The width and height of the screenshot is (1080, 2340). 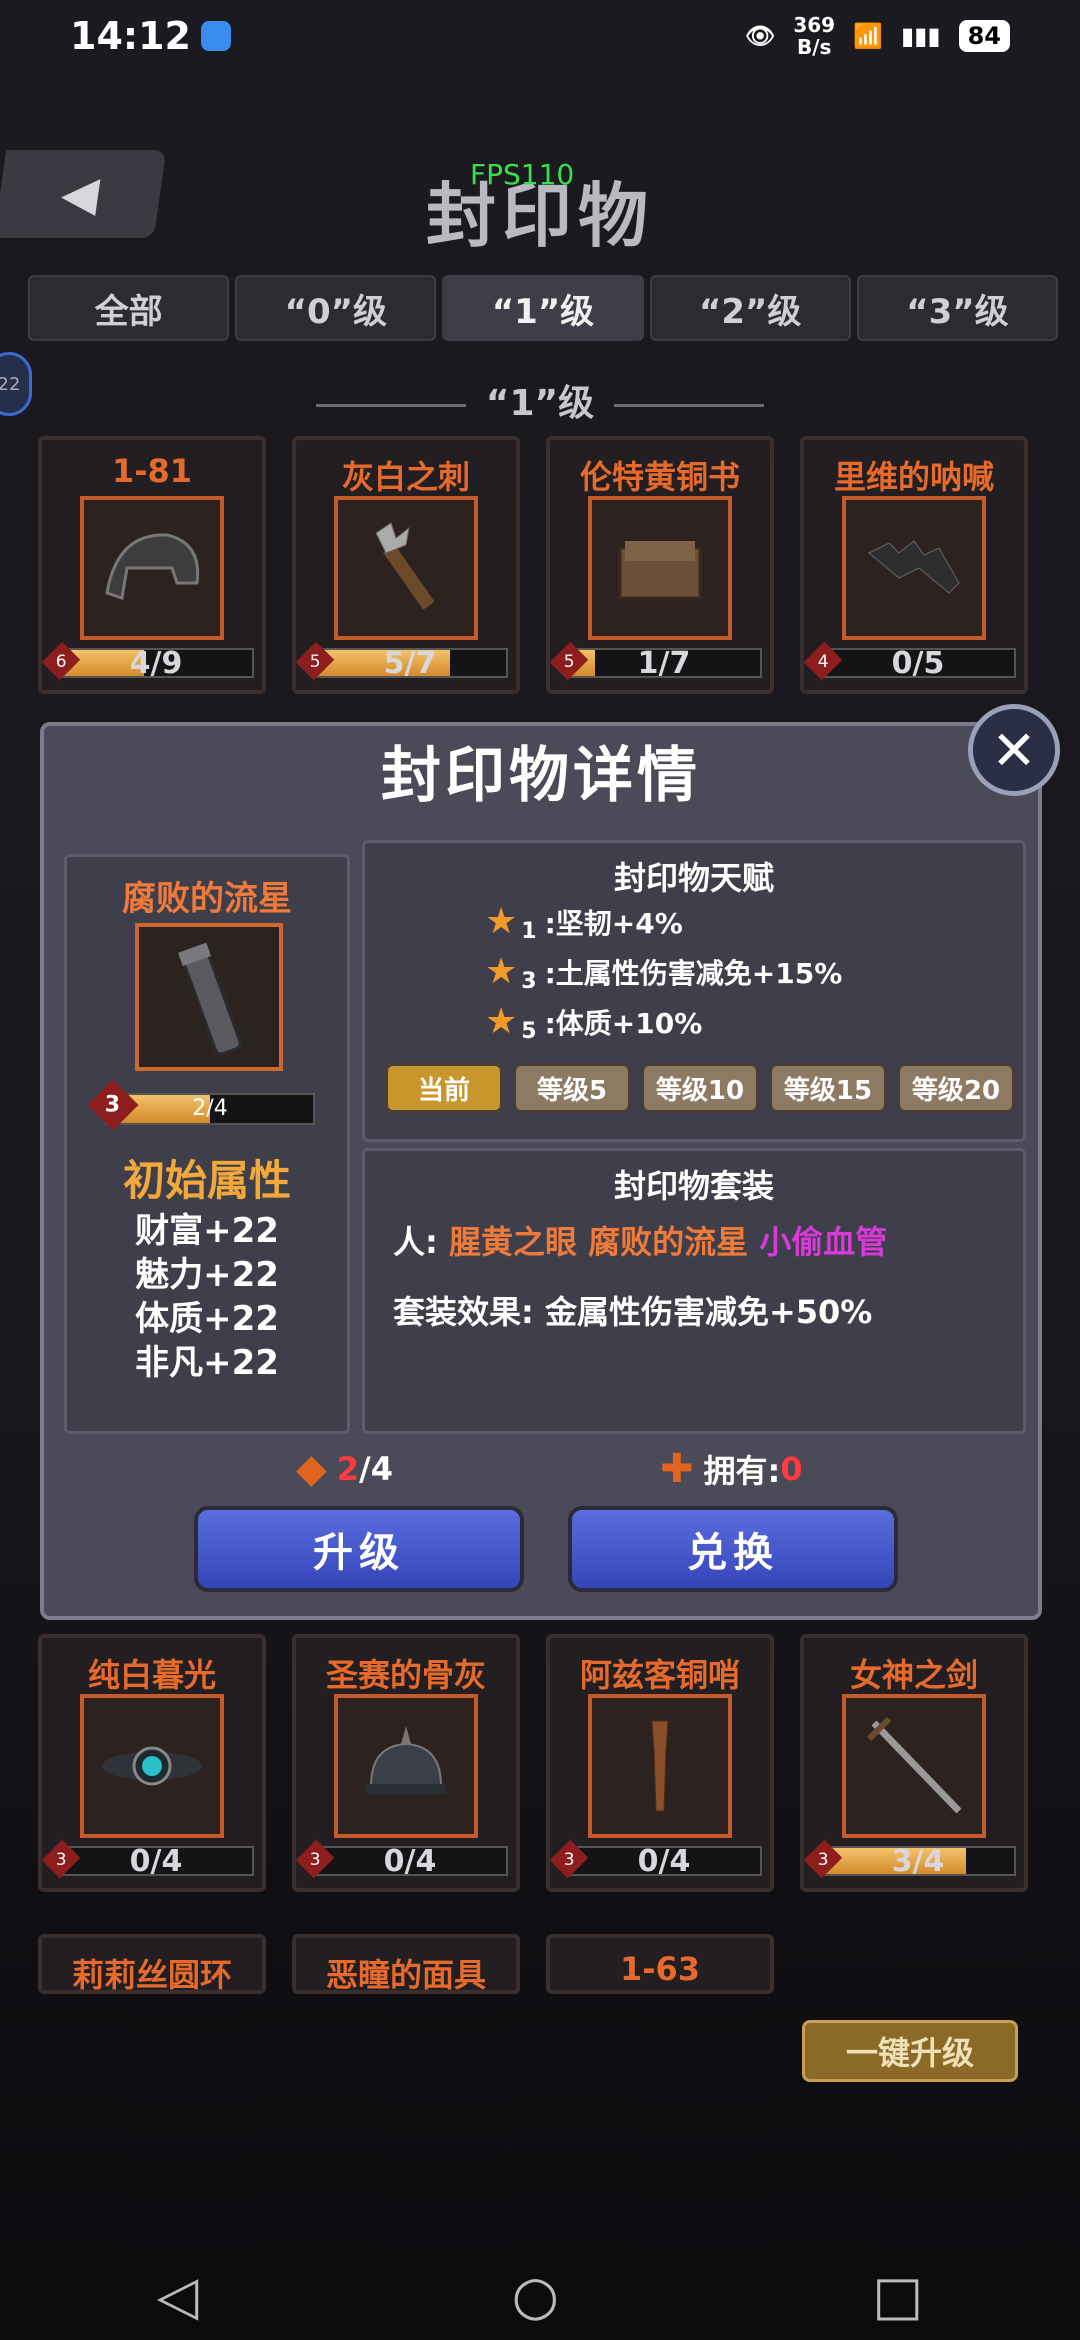 I want to click on network-speed: 369 B/s, so click(x=814, y=36).